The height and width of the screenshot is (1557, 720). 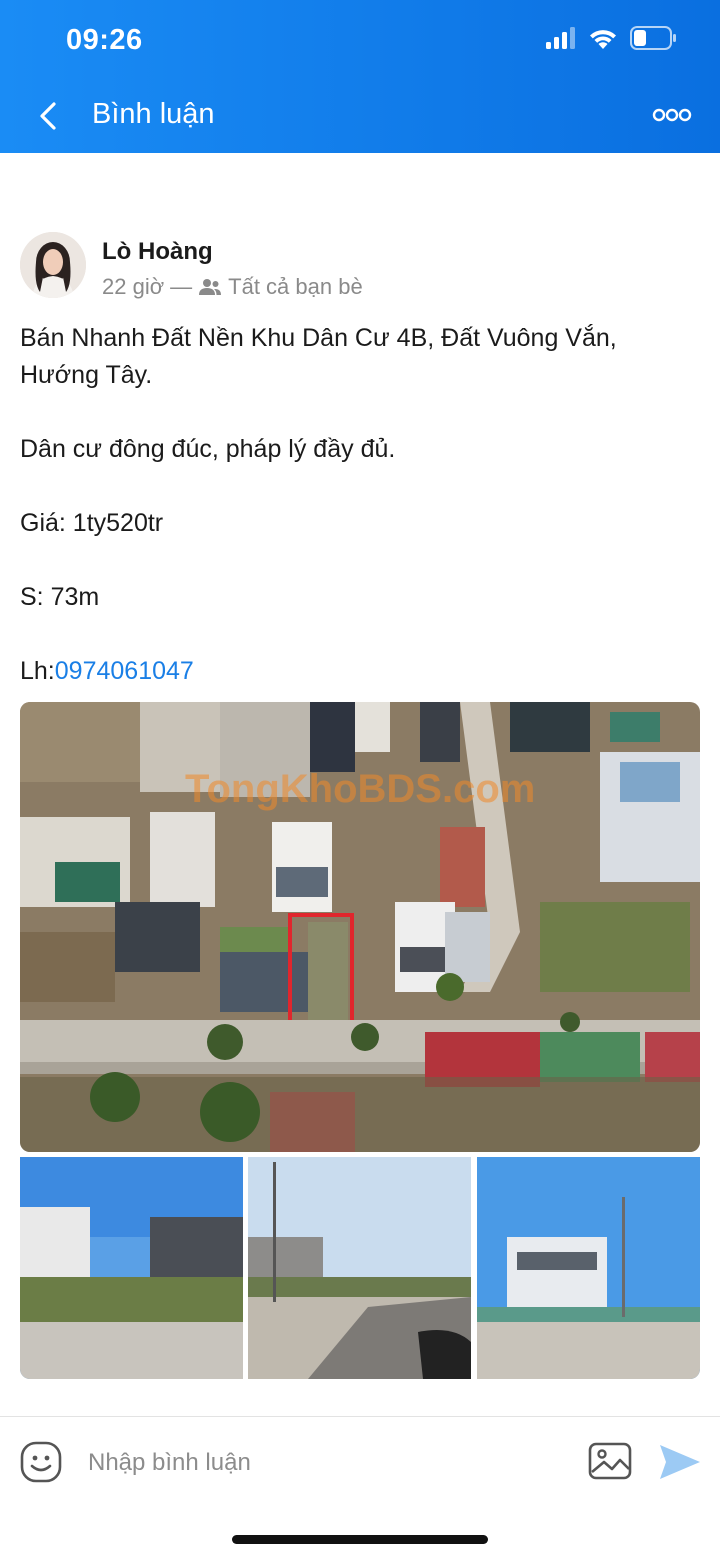 I want to click on contact-line: Lh:0974061047, so click(x=360, y=671).